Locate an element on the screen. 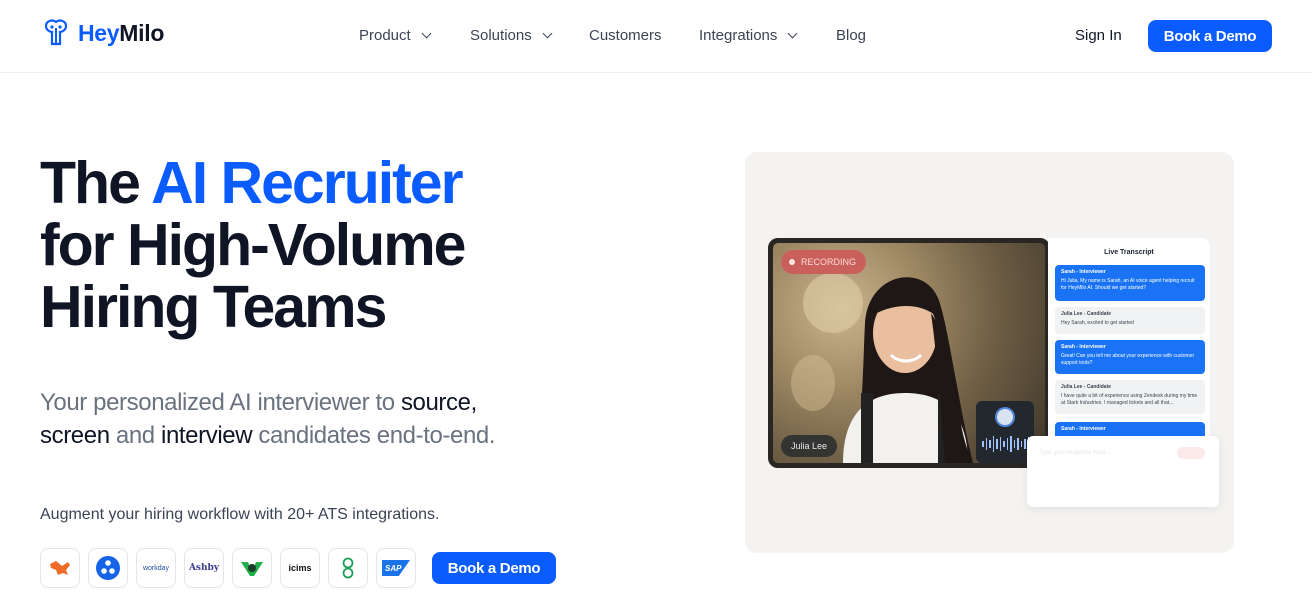  lever-icon is located at coordinates (252, 569).